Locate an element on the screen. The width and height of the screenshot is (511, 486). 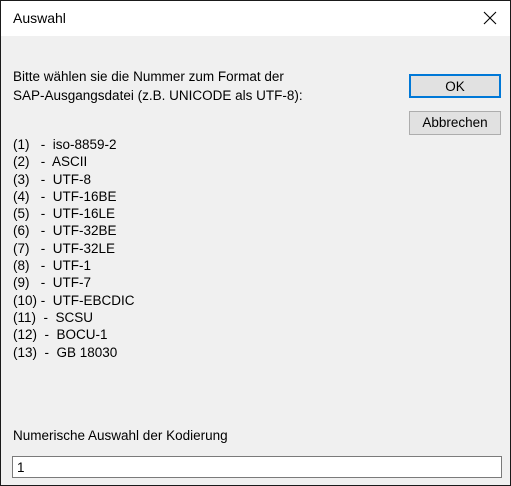
option-item: (10) - UTF-EBCDIC is located at coordinates (74, 300).